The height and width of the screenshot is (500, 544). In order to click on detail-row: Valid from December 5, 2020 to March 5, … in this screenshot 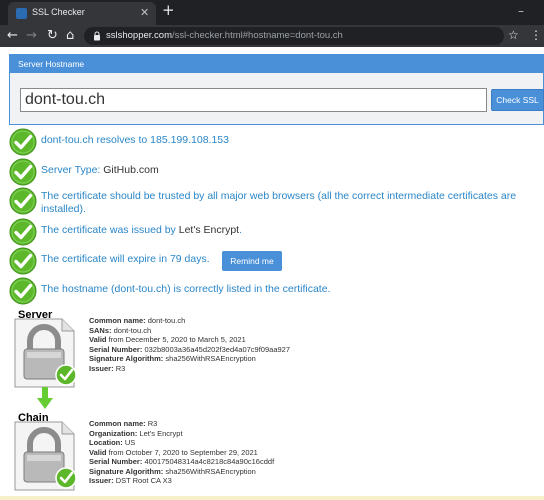, I will do `click(189, 340)`.